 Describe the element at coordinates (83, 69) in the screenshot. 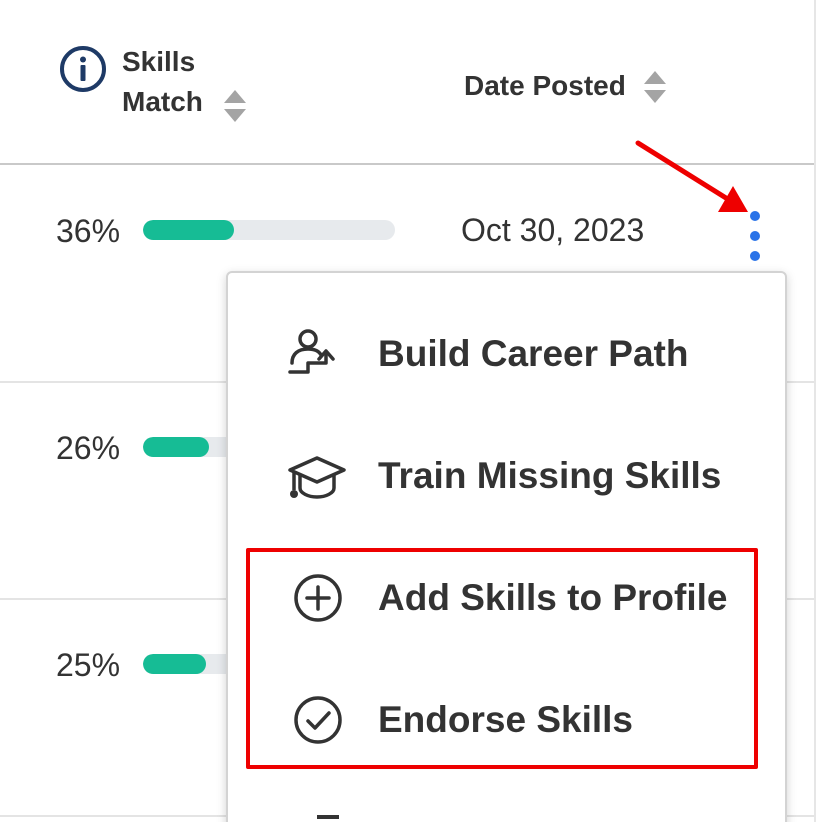

I see `info-icon` at that location.